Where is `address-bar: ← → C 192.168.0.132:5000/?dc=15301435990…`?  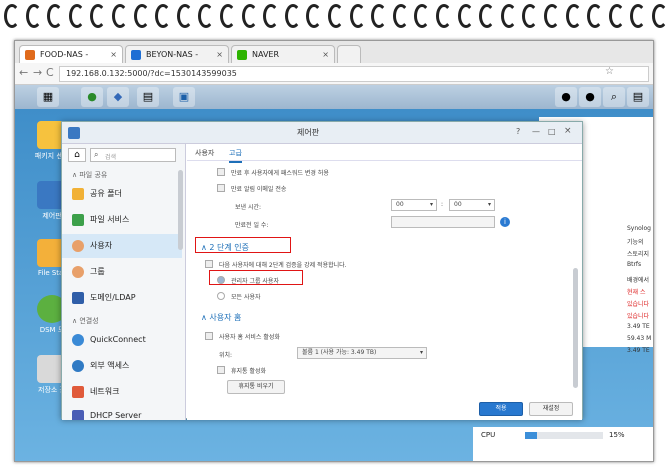 address-bar: ← → C 192.168.0.132:5000/?dc=15301435990… is located at coordinates (334, 74).